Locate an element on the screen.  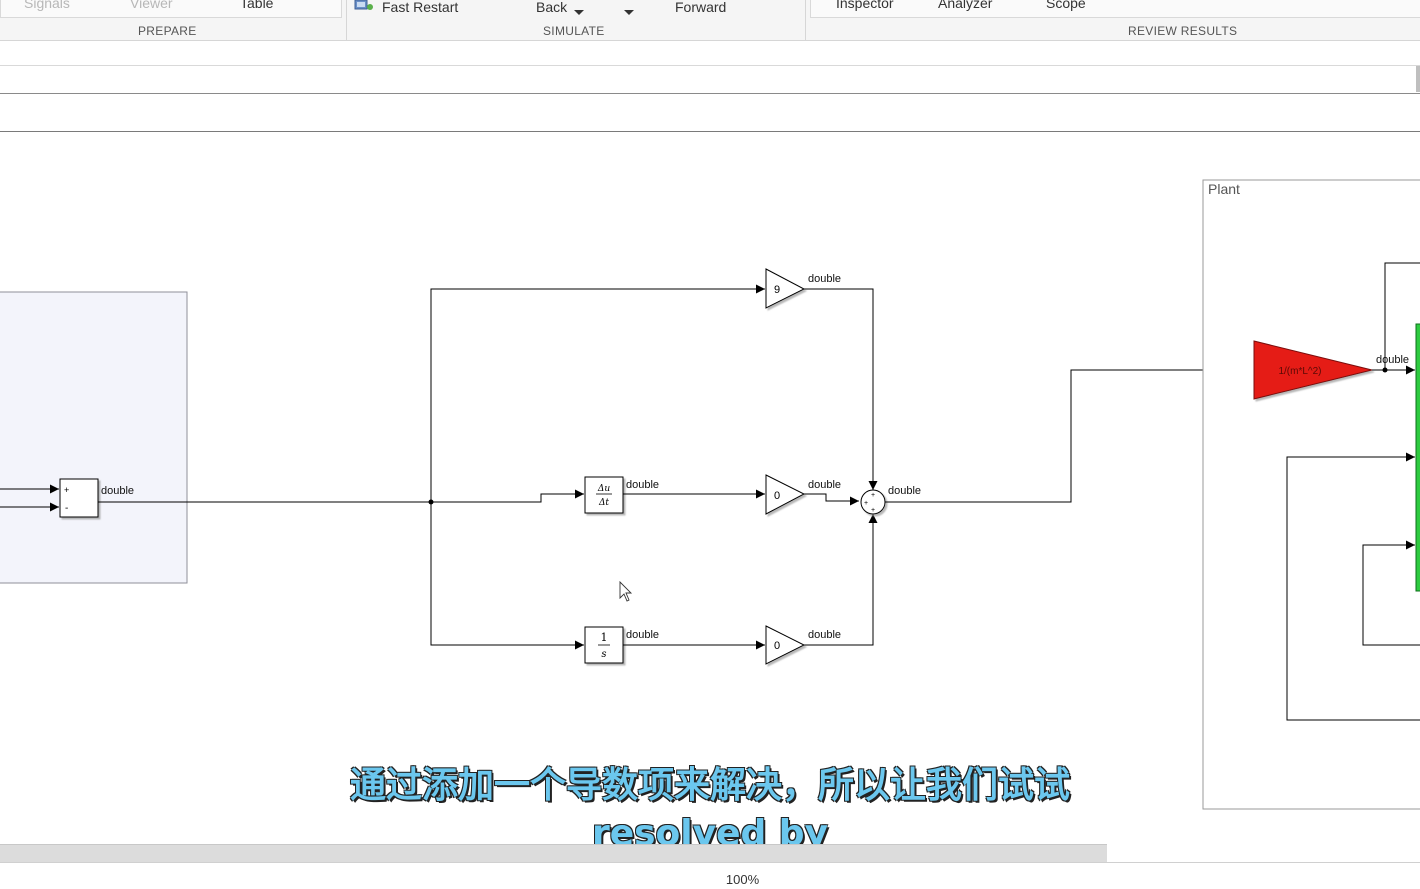
plant-subsystem-label: Plant is located at coordinates (1224, 189).